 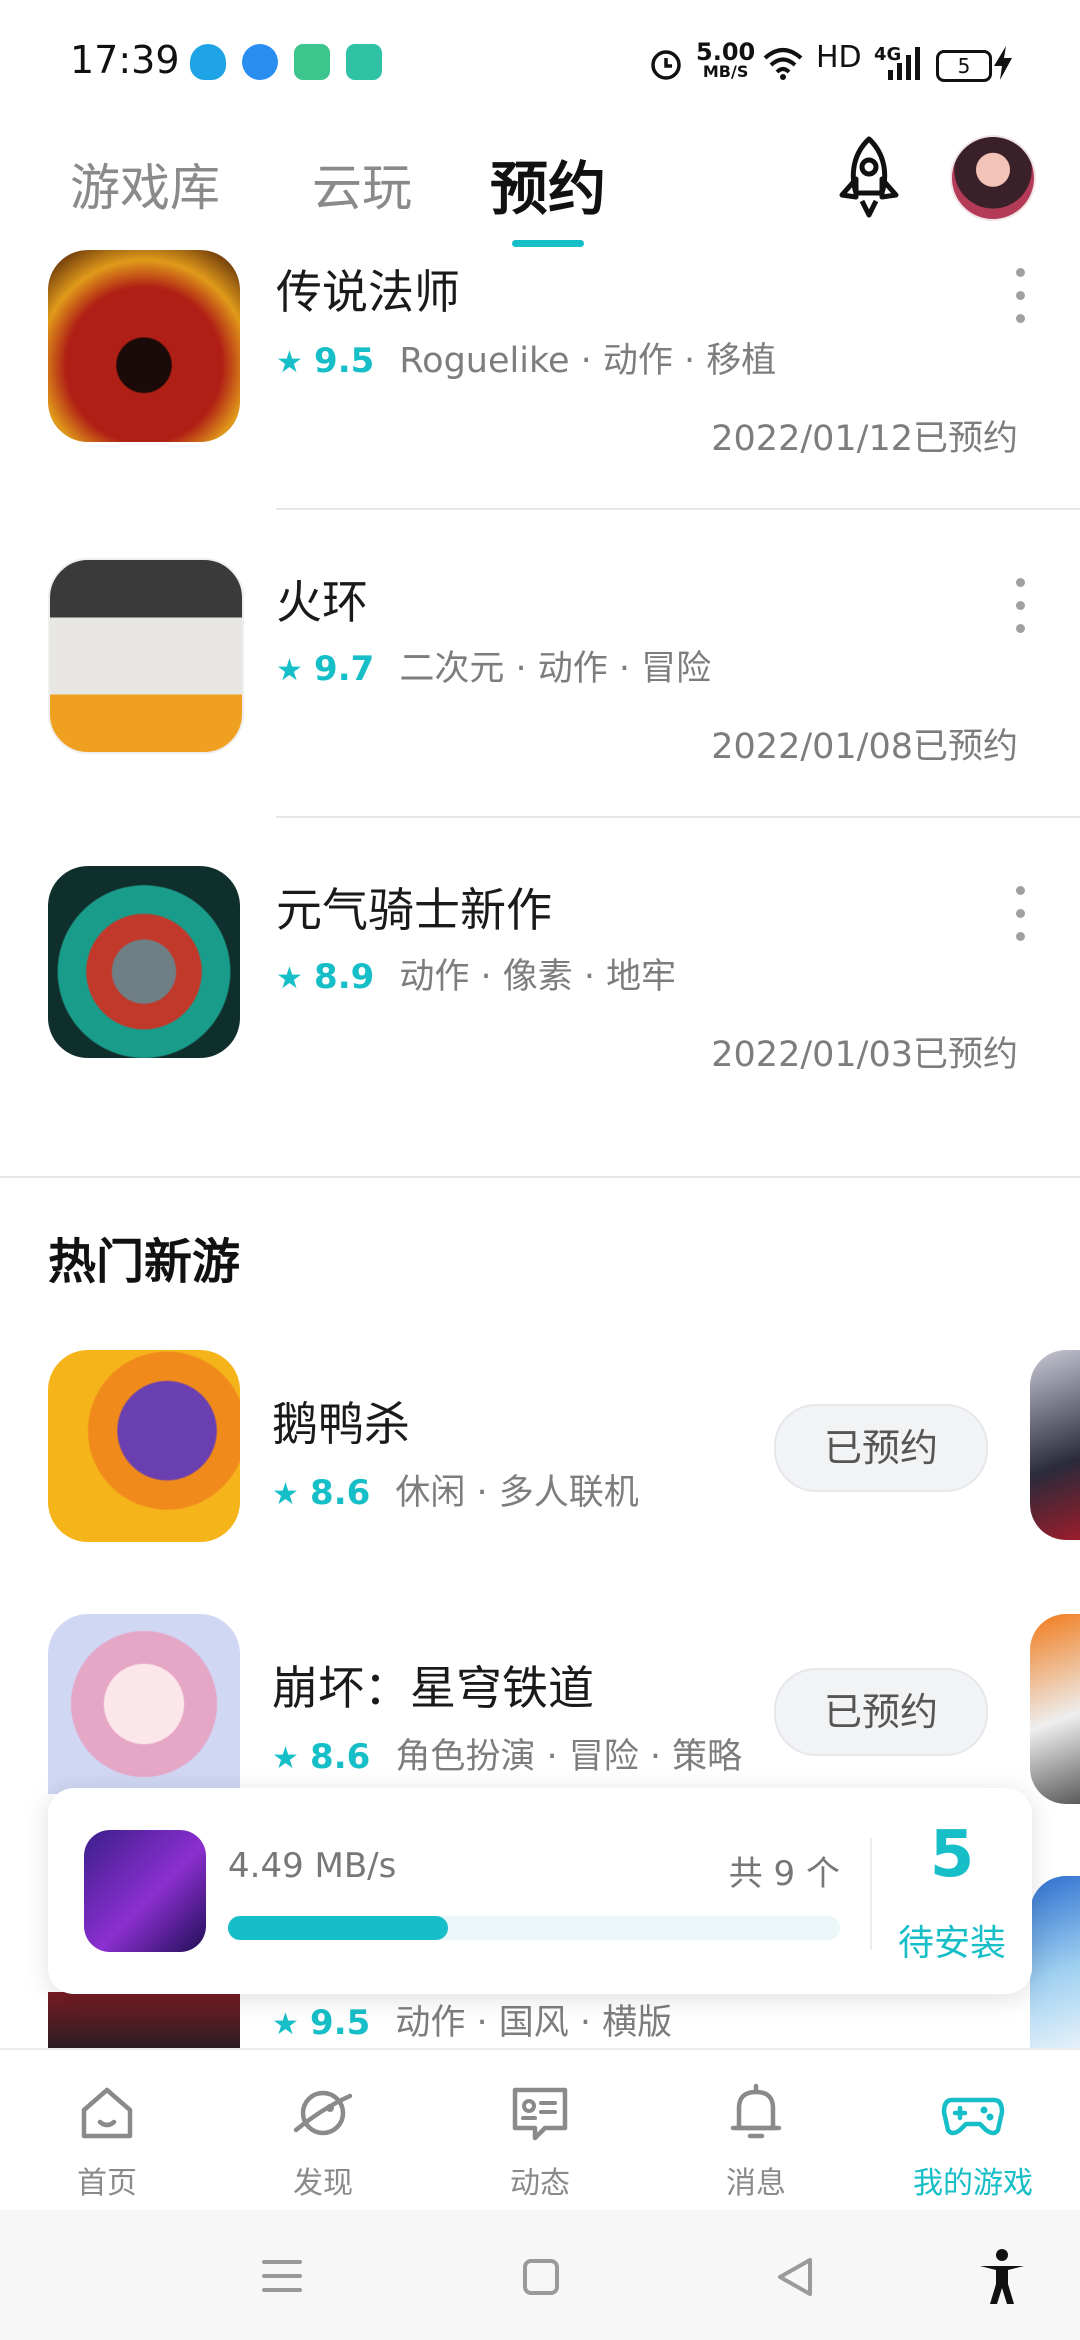 I want to click on home-square-icon, so click(x=541, y=2277).